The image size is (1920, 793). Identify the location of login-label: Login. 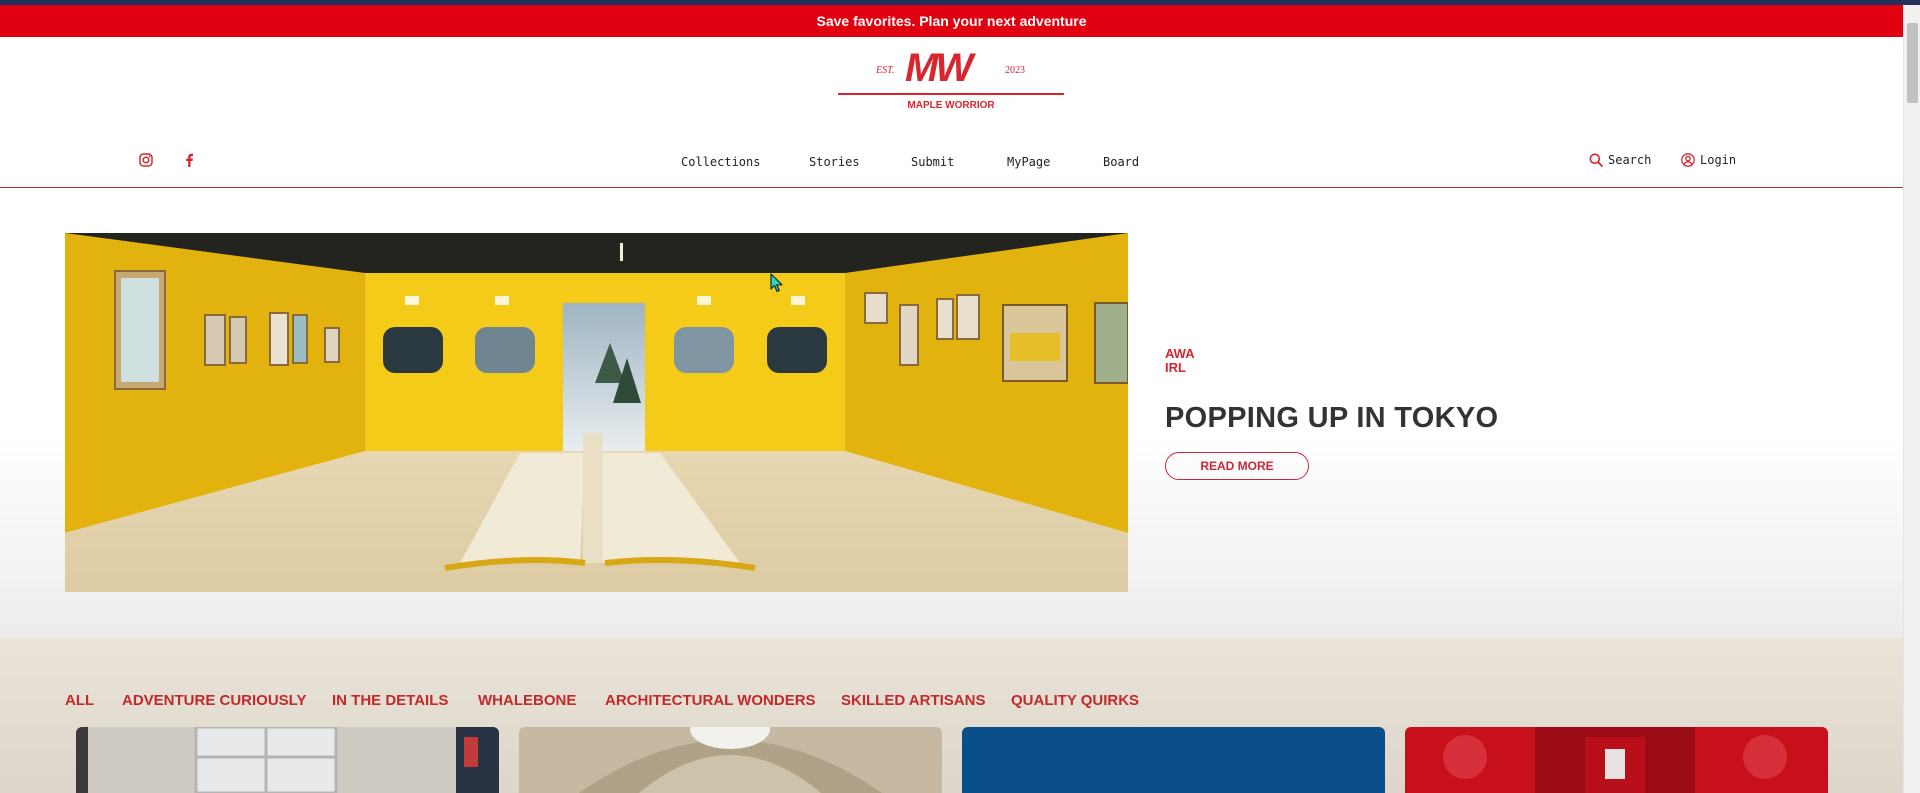
(1718, 160).